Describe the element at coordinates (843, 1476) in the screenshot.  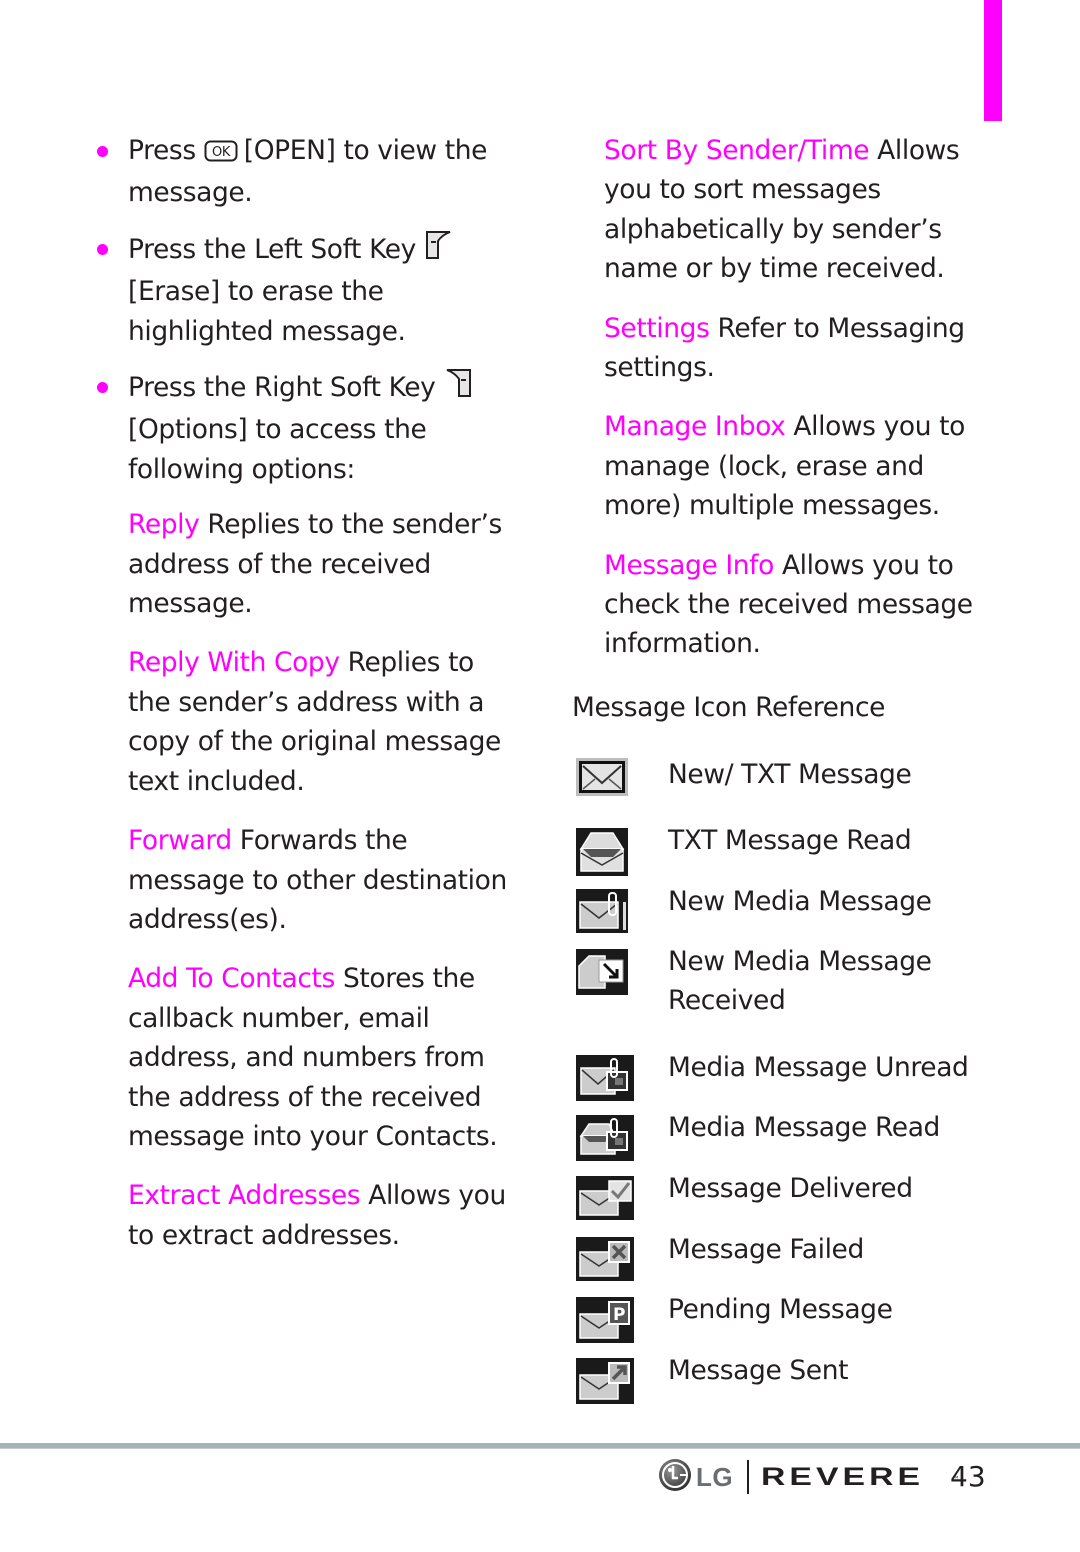
I see `product-name: REVERE` at that location.